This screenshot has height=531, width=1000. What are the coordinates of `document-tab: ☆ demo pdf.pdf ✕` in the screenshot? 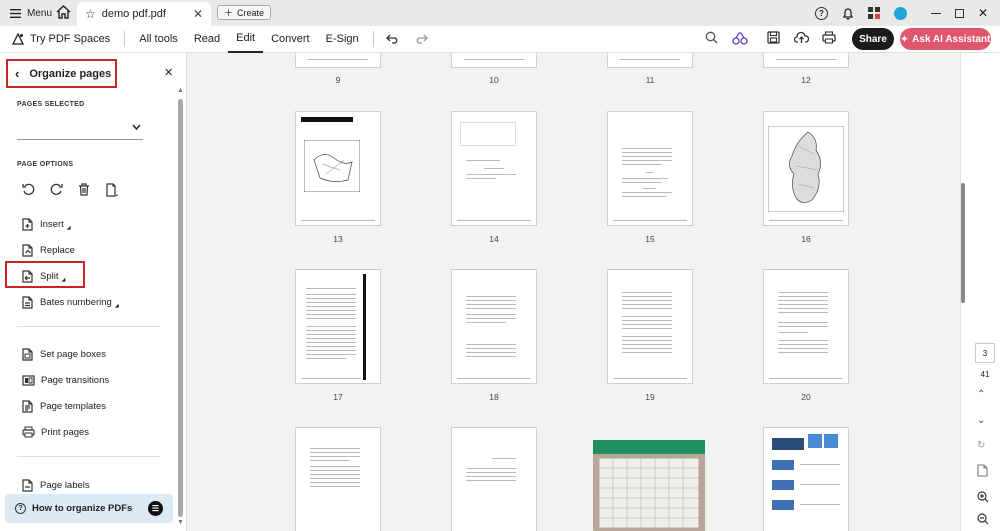 It's located at (144, 14).